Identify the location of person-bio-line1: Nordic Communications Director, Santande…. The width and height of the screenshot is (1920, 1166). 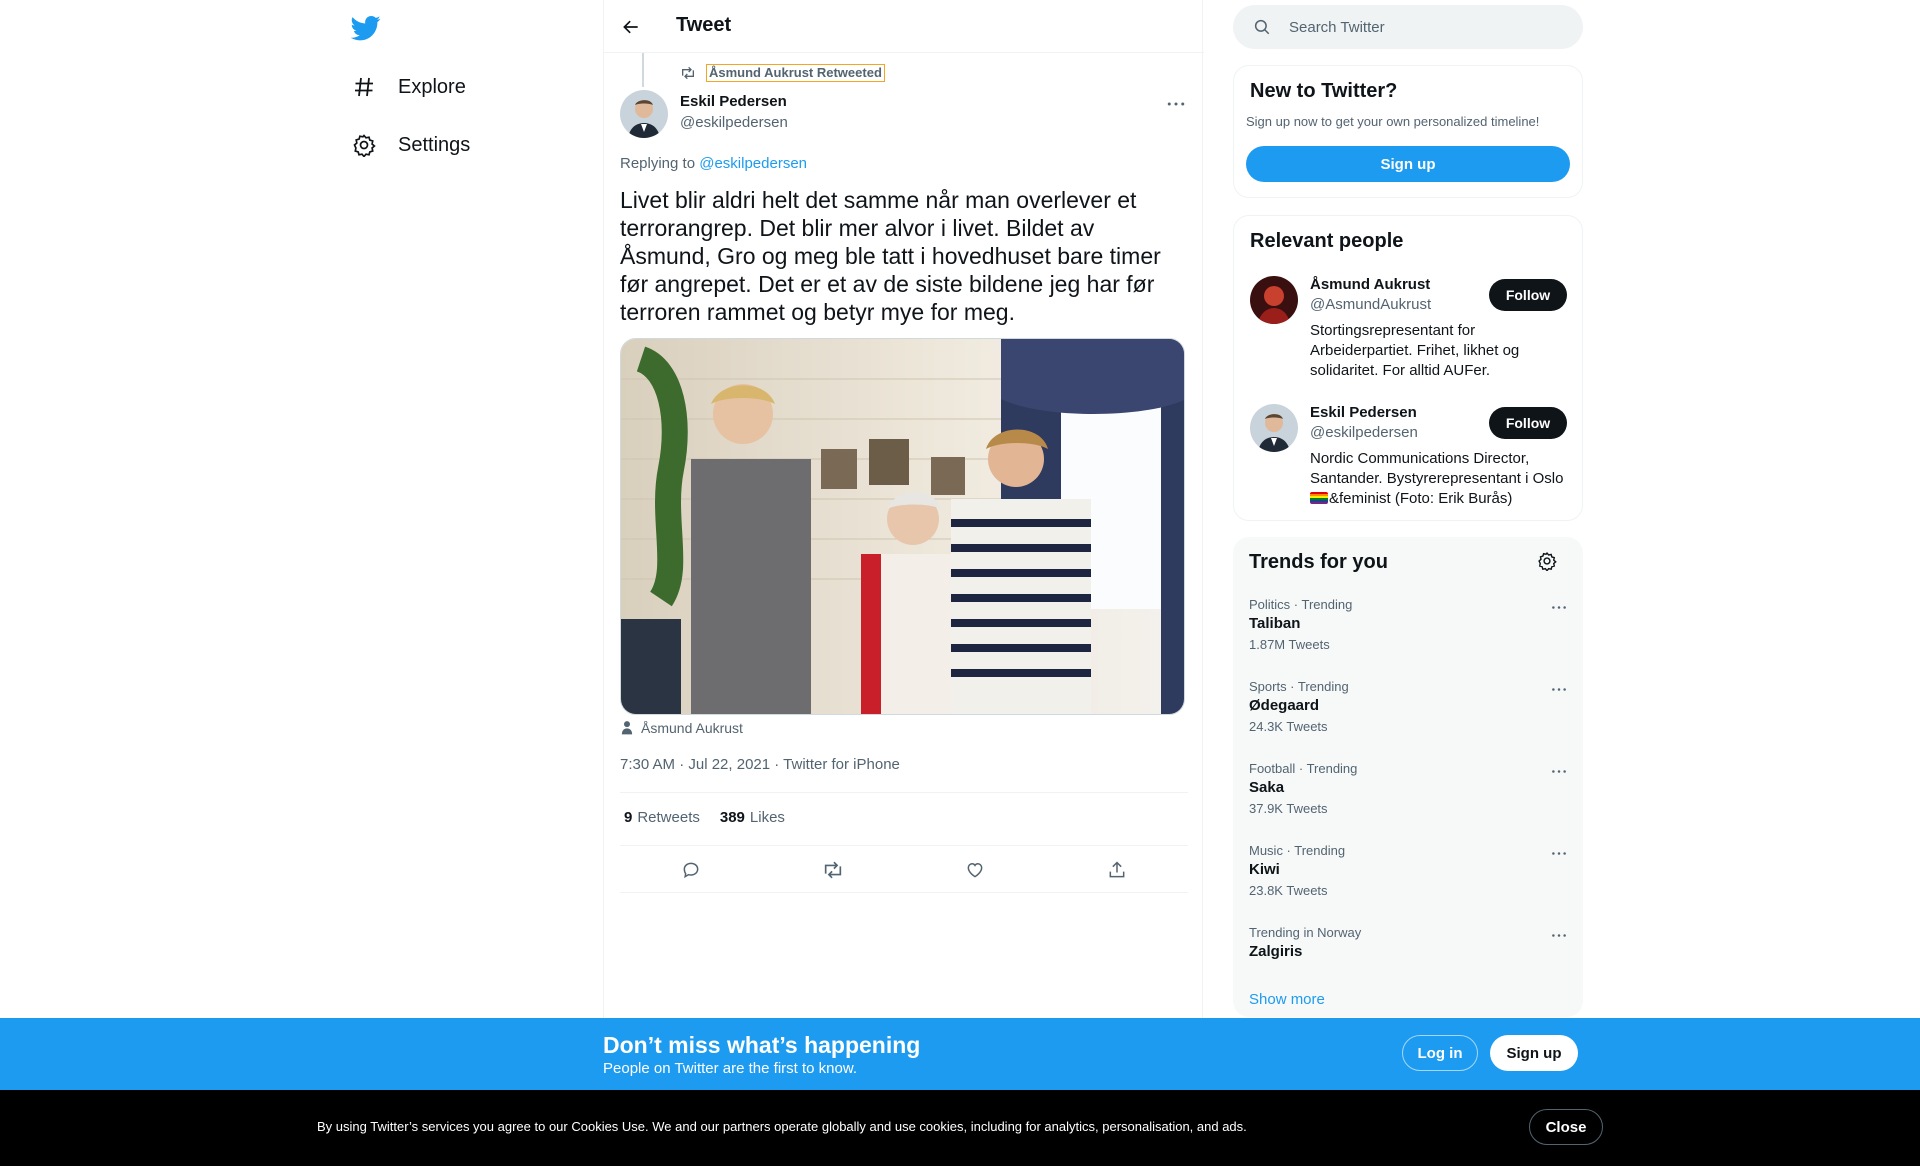
(1437, 468).